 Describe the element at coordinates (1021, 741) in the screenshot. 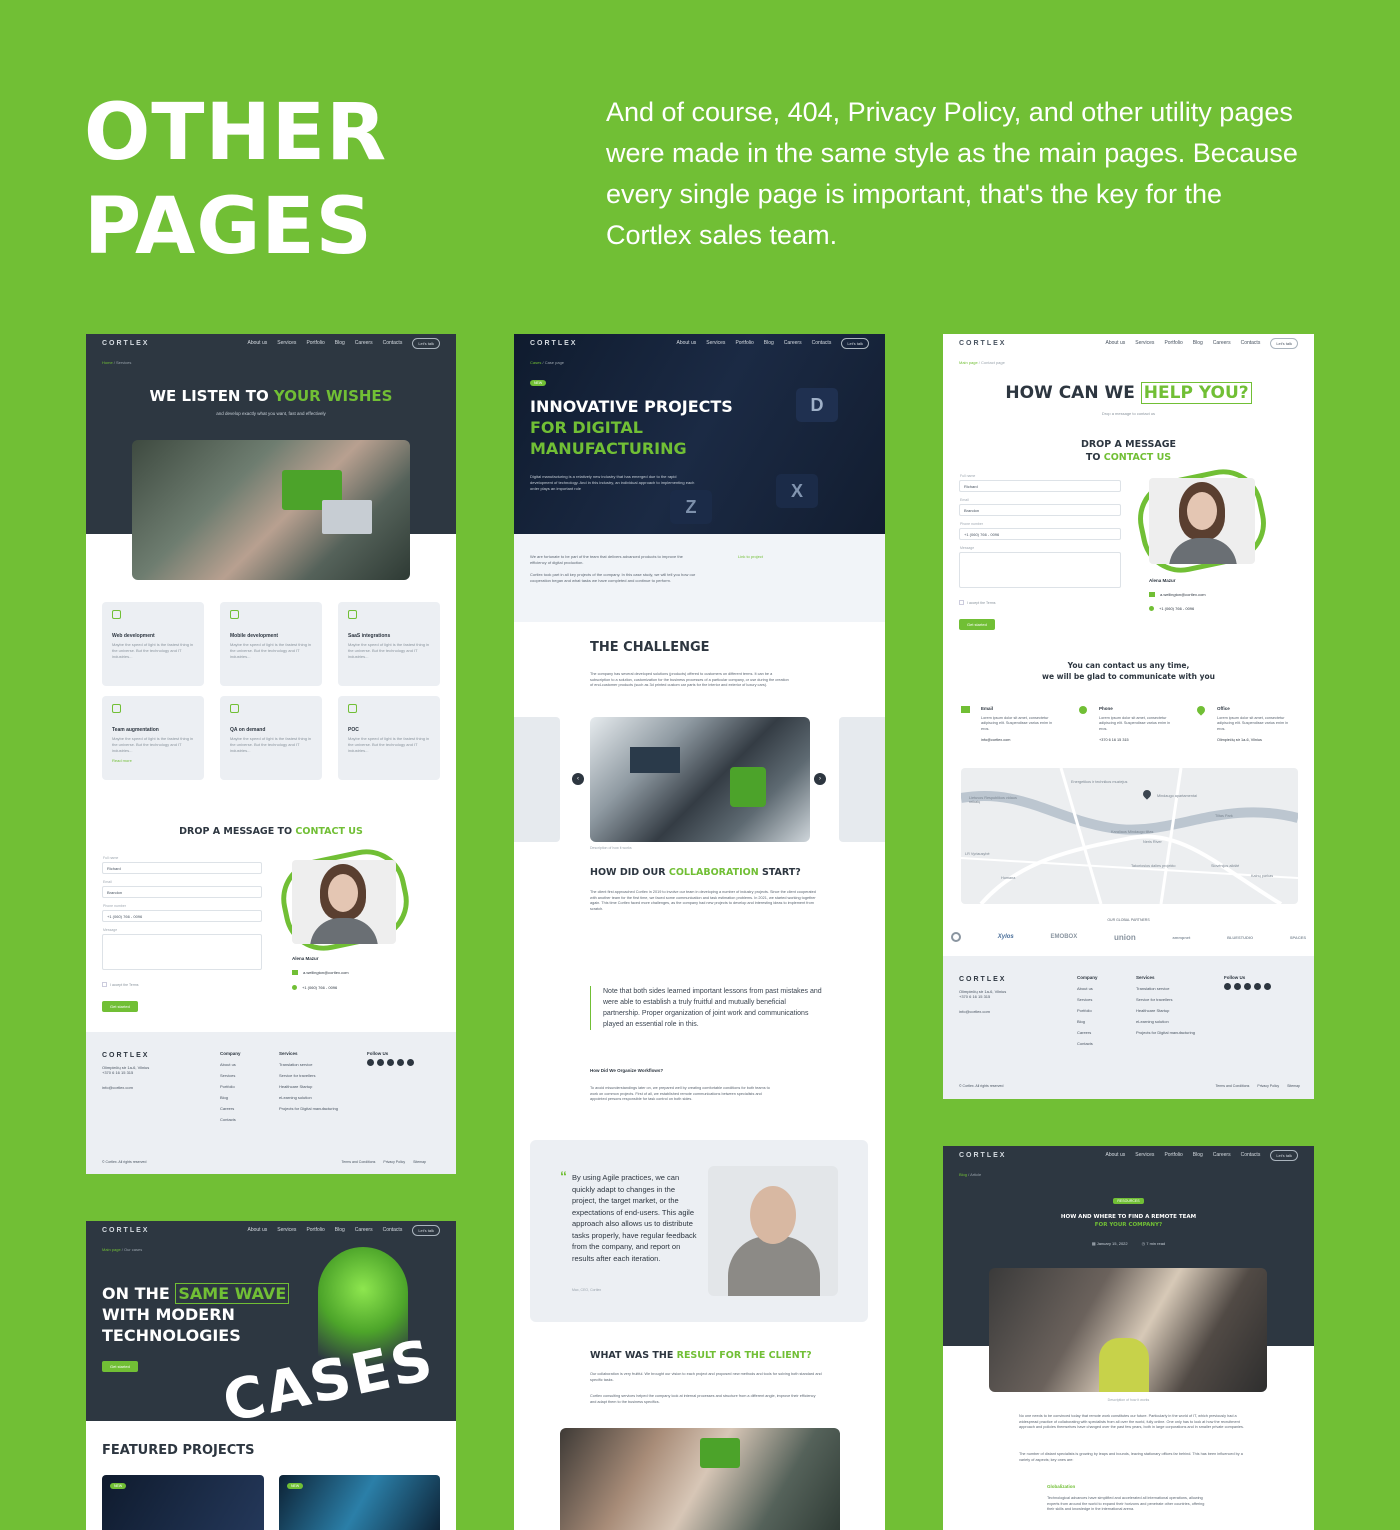

I see `email-value: info@cortlex.com` at that location.